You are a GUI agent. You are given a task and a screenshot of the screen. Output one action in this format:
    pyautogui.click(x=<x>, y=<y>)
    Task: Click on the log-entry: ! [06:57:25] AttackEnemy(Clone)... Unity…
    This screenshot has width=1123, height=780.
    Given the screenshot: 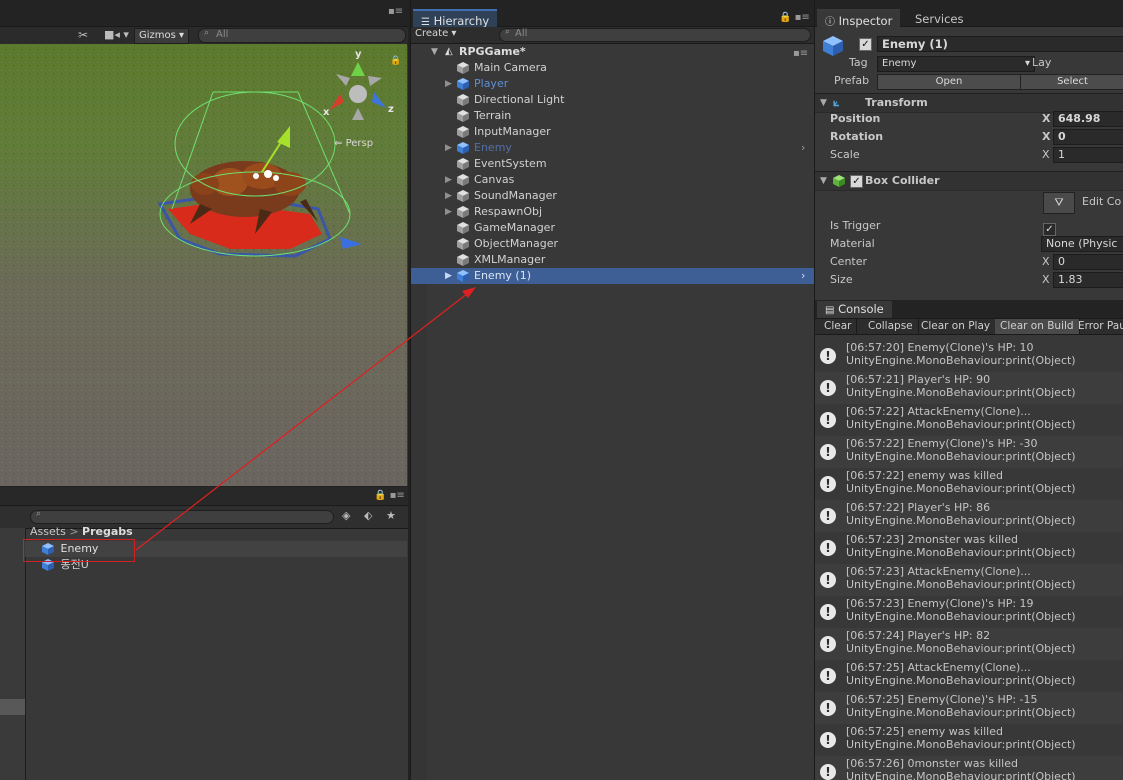 What is the action you would take?
    pyautogui.click(x=969, y=676)
    